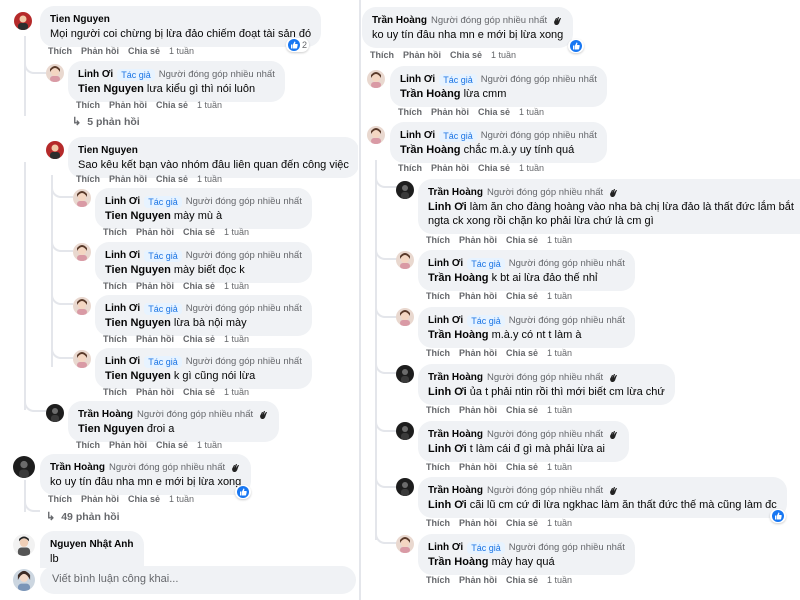 This screenshot has width=800, height=600. Describe the element at coordinates (576, 46) in the screenshot. I see `reaction-count` at that location.